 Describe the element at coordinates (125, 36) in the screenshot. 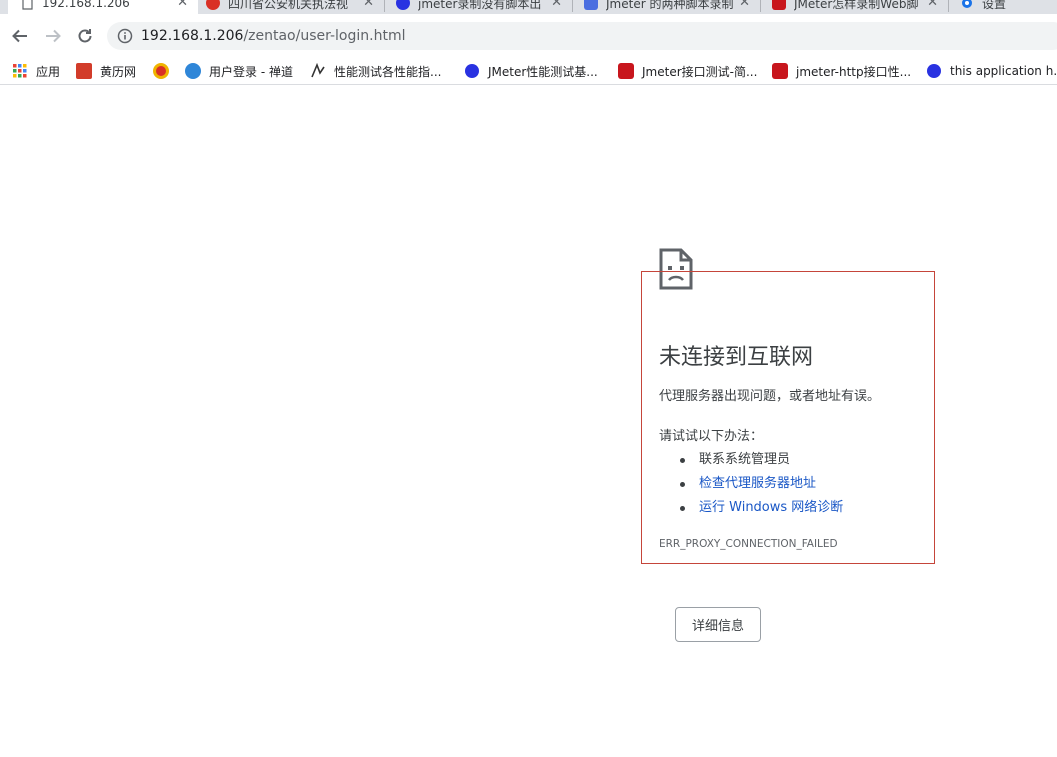

I see `info-icon` at that location.